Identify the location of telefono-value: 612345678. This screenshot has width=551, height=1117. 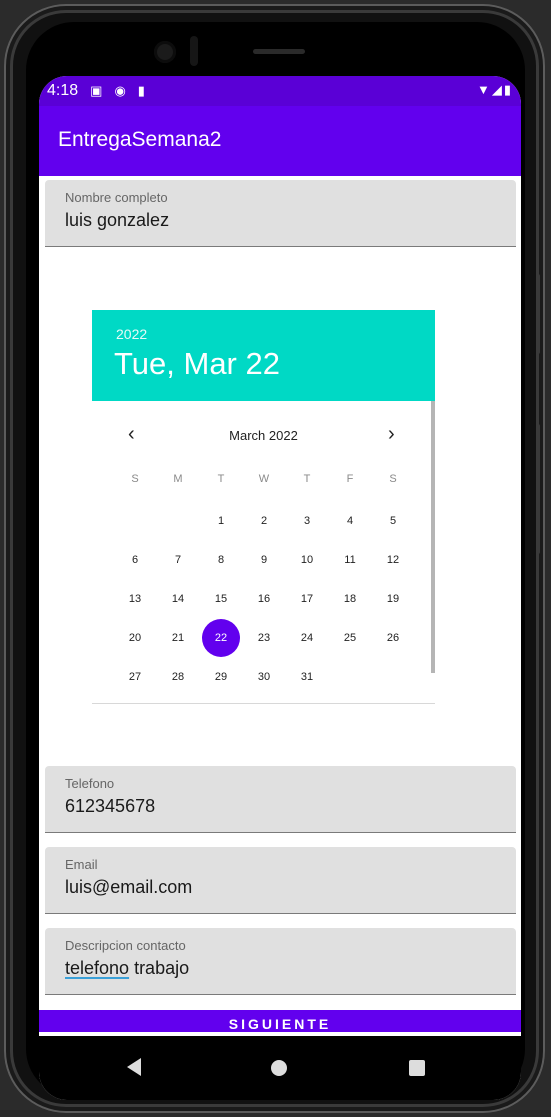
(110, 806).